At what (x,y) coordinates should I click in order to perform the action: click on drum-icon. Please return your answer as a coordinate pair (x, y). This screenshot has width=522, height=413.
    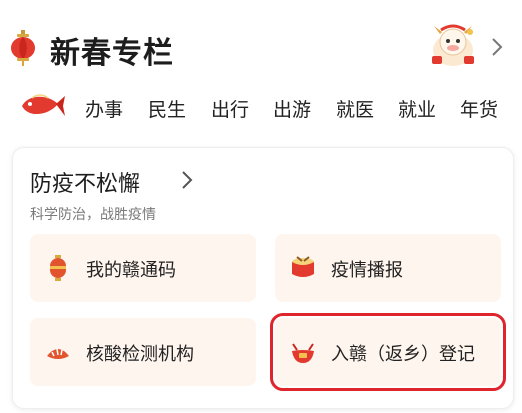
    Looking at the image, I should click on (303, 266).